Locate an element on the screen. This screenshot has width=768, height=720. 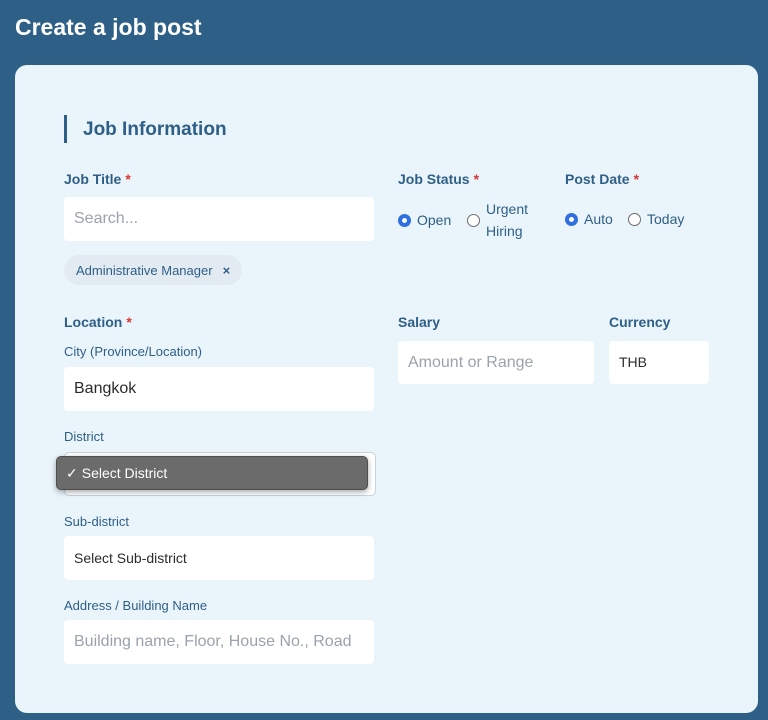
district-label: District is located at coordinates (84, 436).